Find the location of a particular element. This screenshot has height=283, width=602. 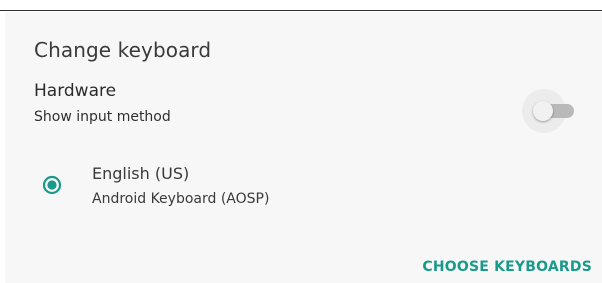

show-input-method-label: Show input method is located at coordinates (102, 117).